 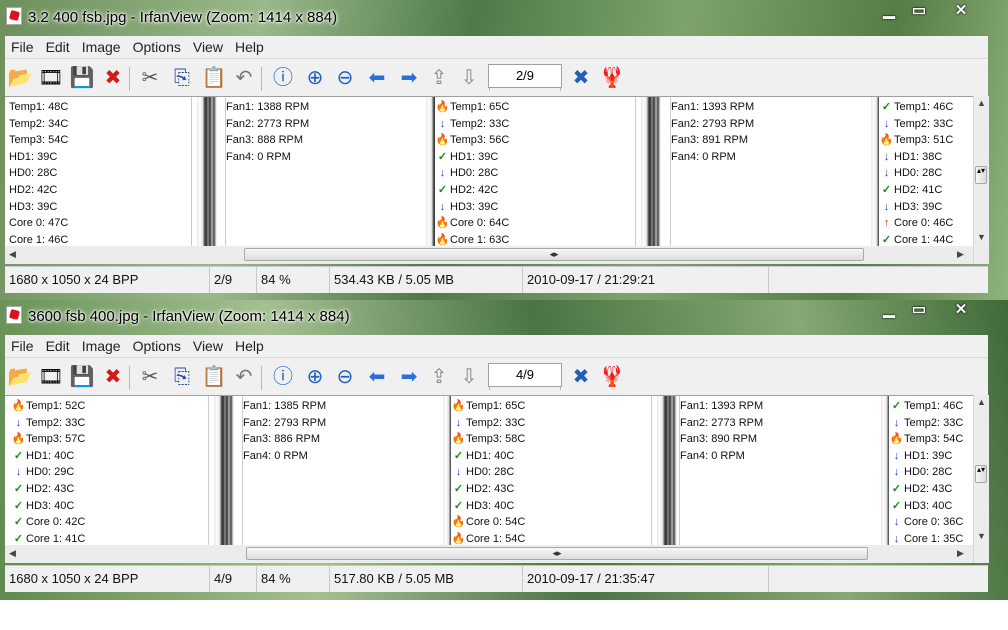 What do you see at coordinates (728, 123) in the screenshot?
I see `sensor-value: 2793 RPM` at bounding box center [728, 123].